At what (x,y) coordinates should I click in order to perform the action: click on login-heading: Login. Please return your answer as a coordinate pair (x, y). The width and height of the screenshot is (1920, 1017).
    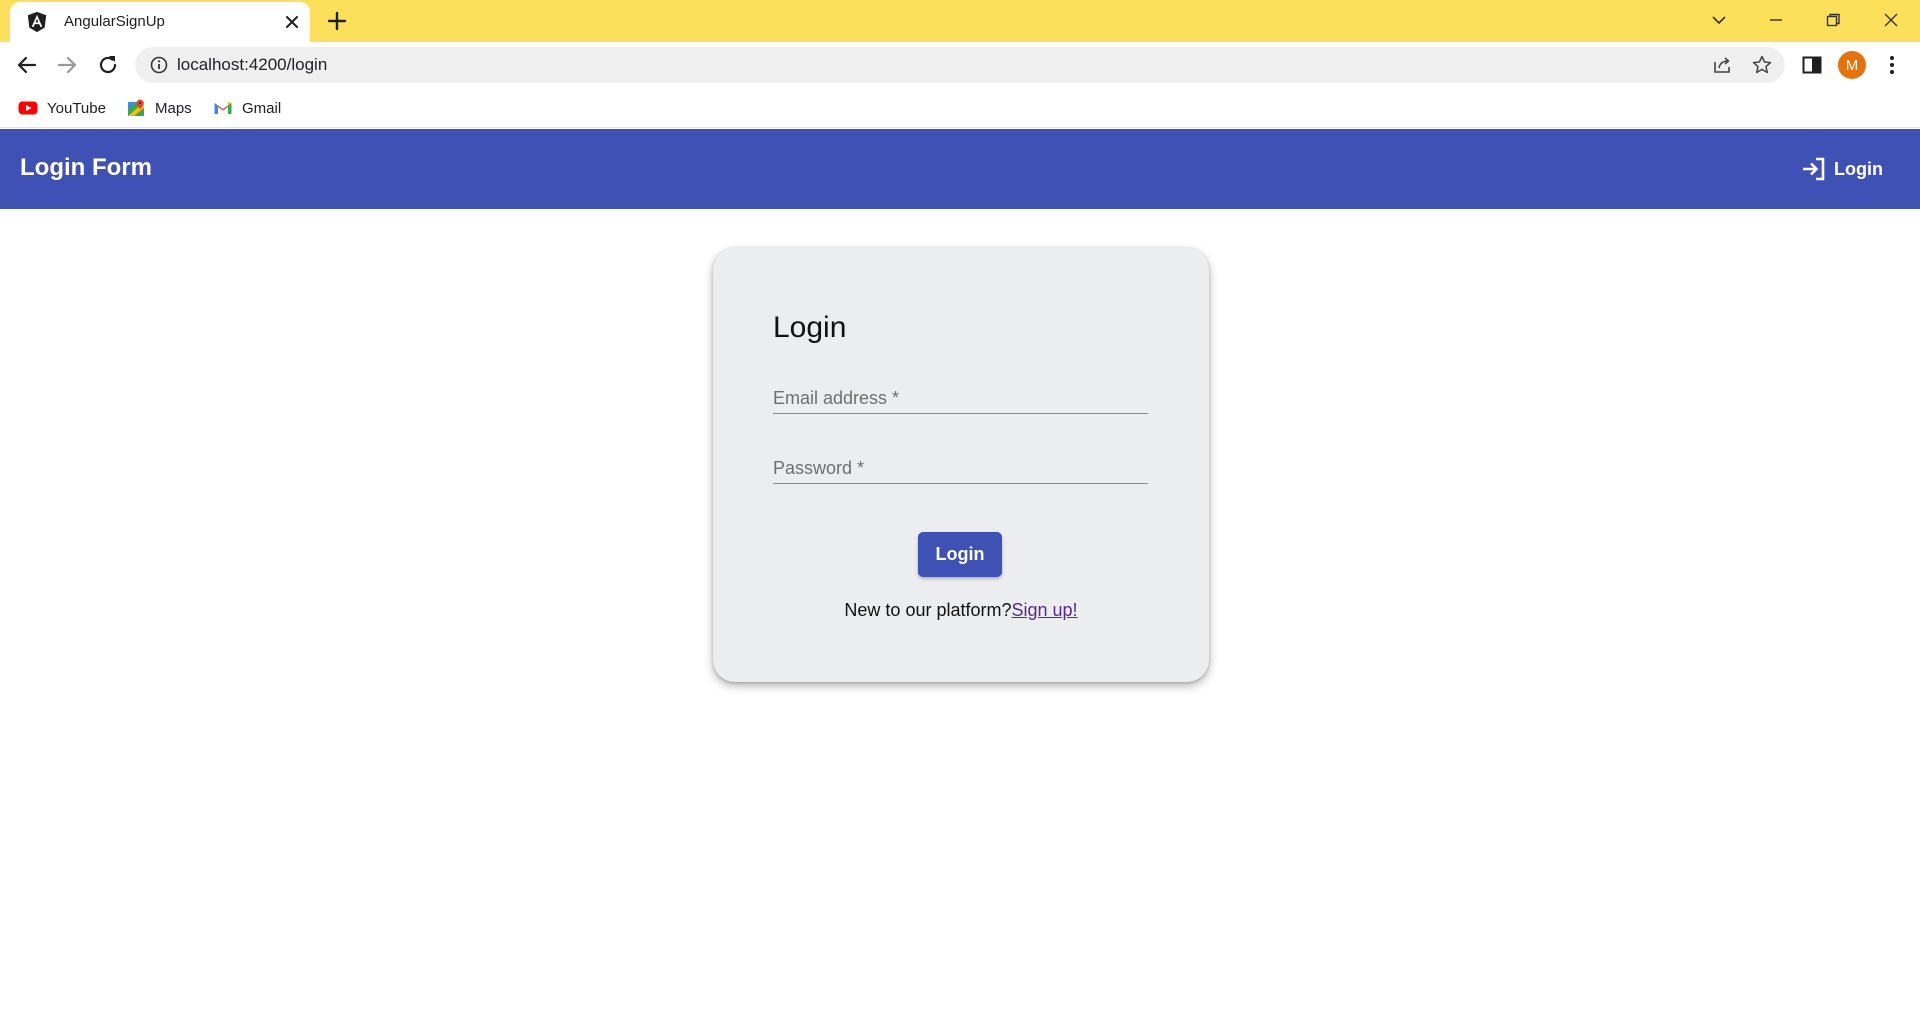
    Looking at the image, I should click on (810, 327).